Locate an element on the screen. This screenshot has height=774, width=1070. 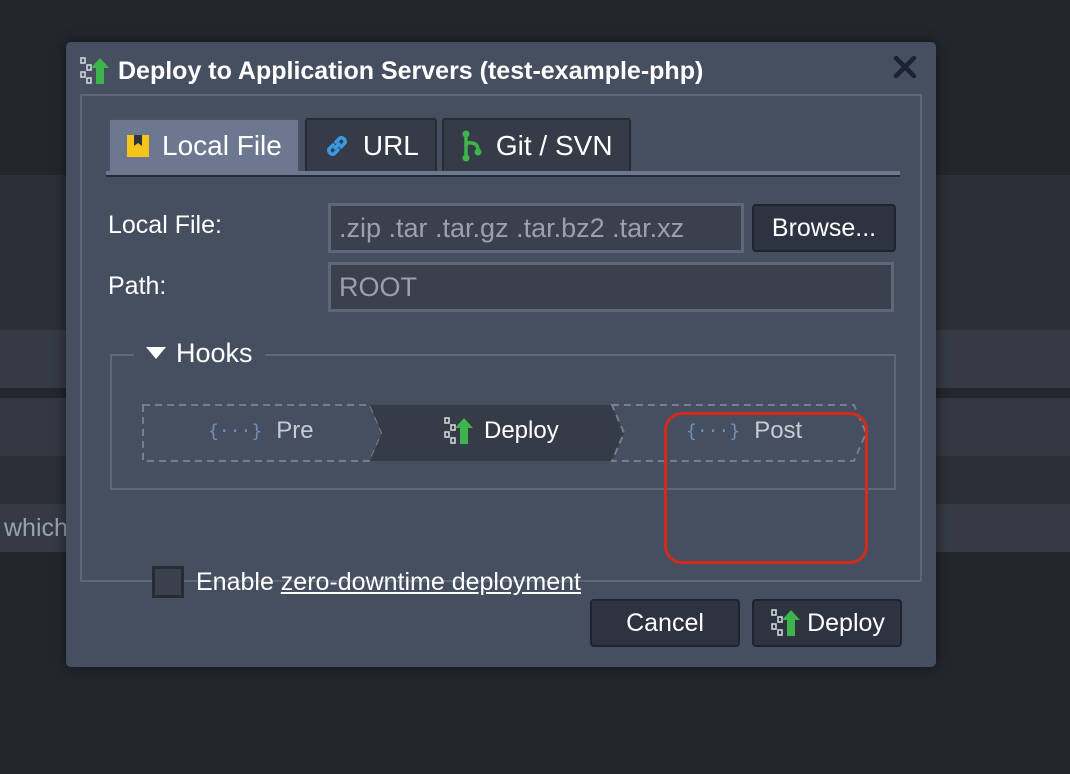
archive-icon is located at coordinates (138, 145).